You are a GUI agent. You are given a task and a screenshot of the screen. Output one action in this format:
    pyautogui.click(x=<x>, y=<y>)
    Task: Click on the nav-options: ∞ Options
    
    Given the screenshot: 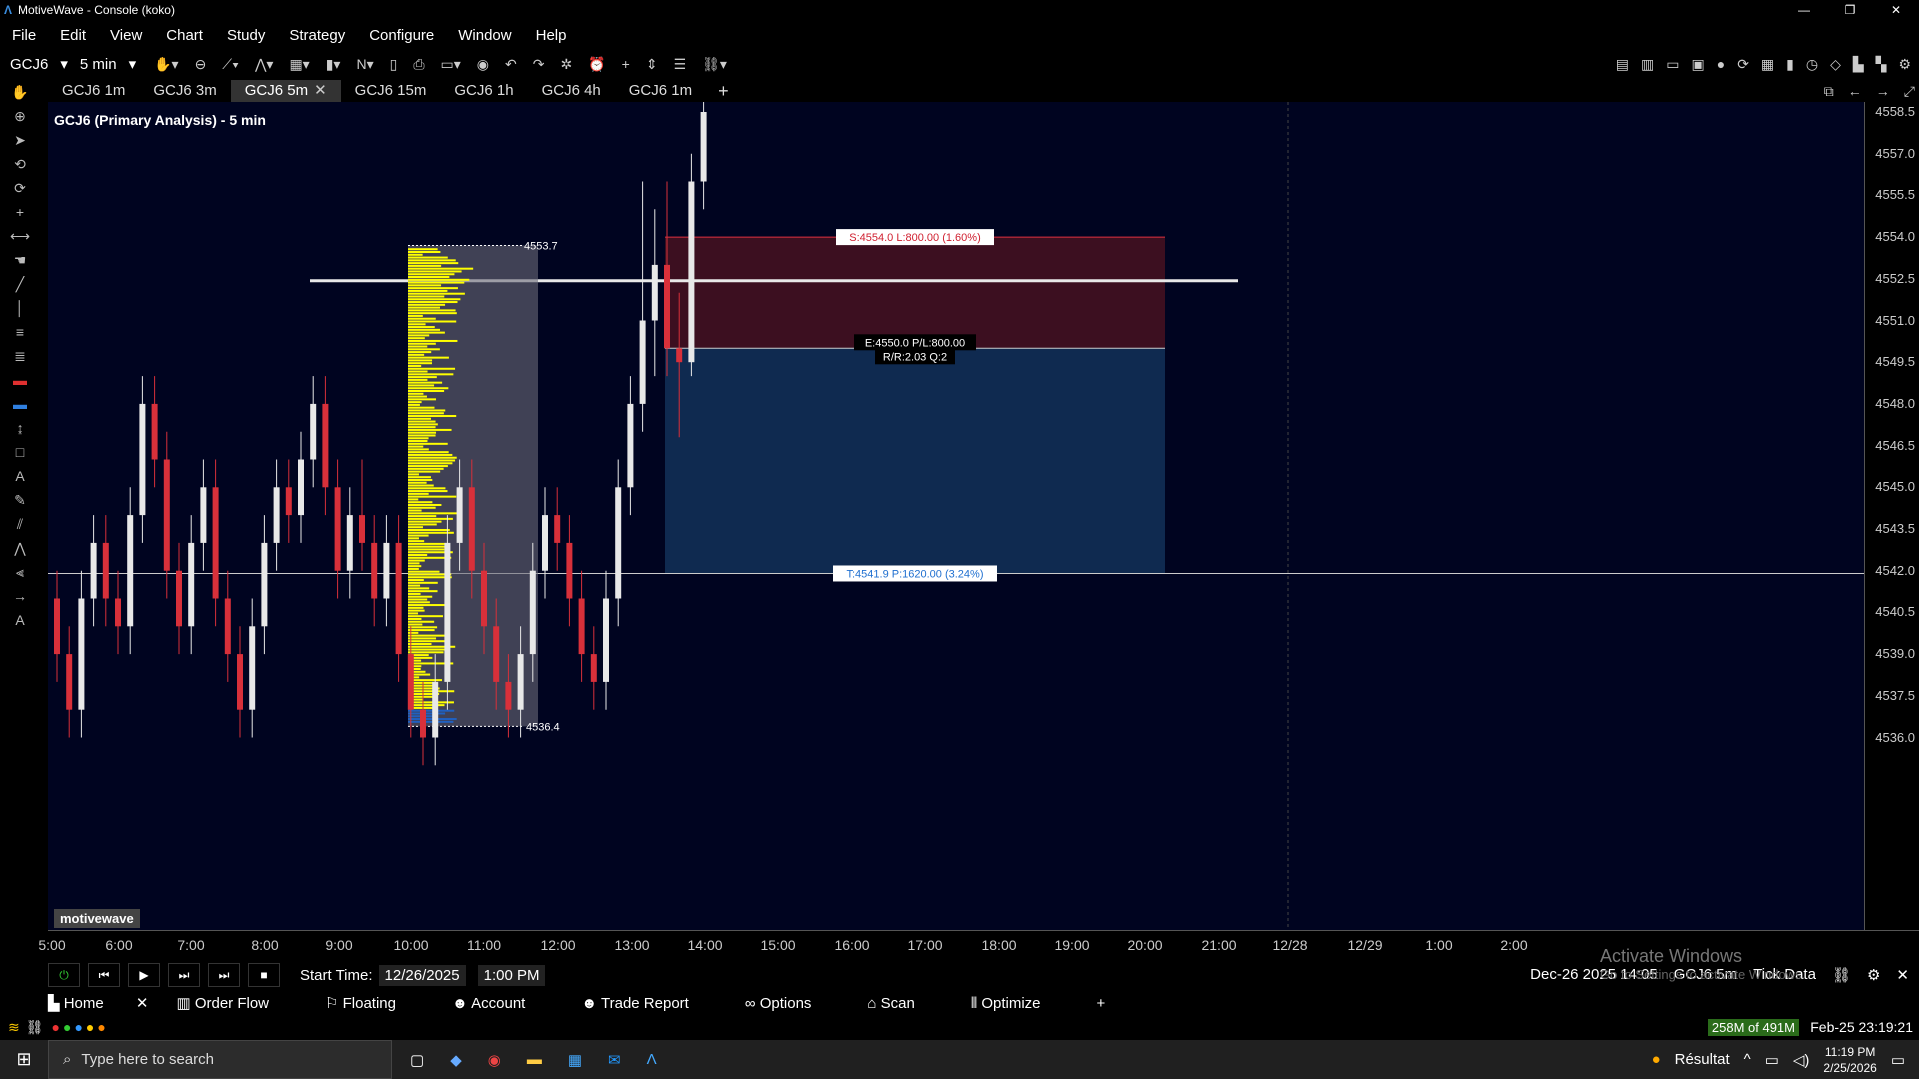 What is the action you would take?
    pyautogui.click(x=792, y=1003)
    